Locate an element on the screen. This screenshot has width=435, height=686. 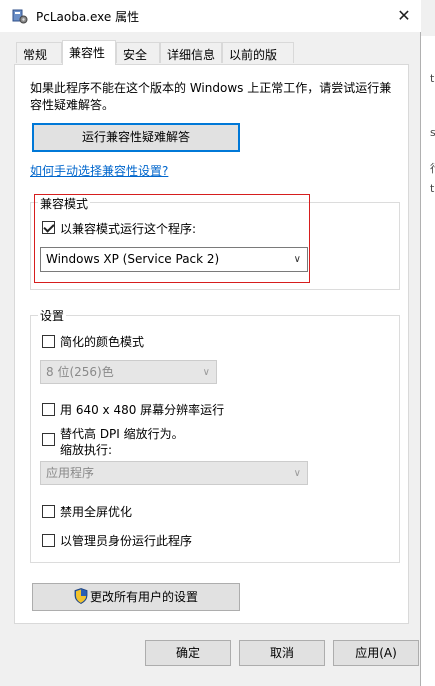
os-version-value: Windows XP (Service Pack 2) is located at coordinates (133, 259).